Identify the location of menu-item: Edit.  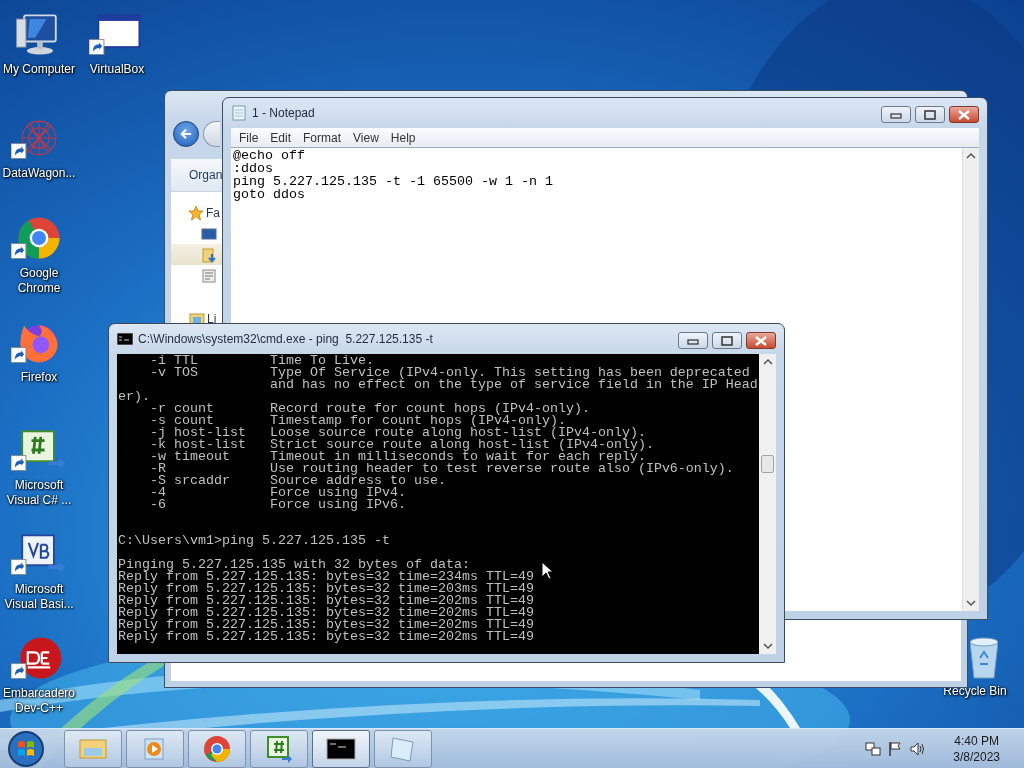
(281, 137).